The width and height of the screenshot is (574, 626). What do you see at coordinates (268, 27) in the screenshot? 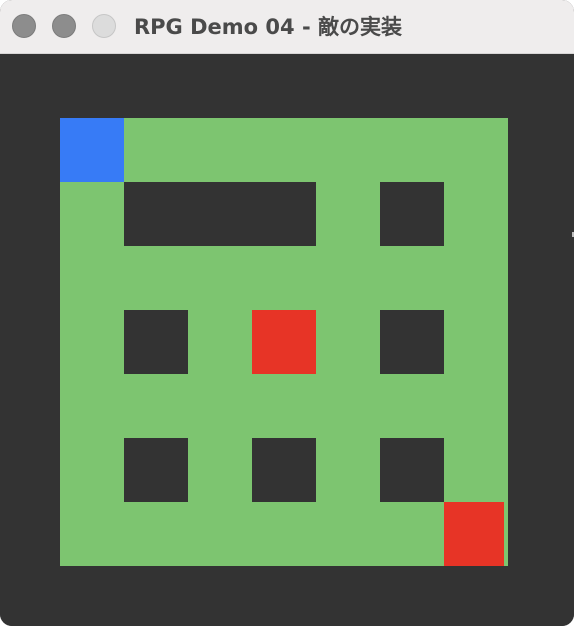
I see `window-title: RPG Demo 04 - 敵の実装` at bounding box center [268, 27].